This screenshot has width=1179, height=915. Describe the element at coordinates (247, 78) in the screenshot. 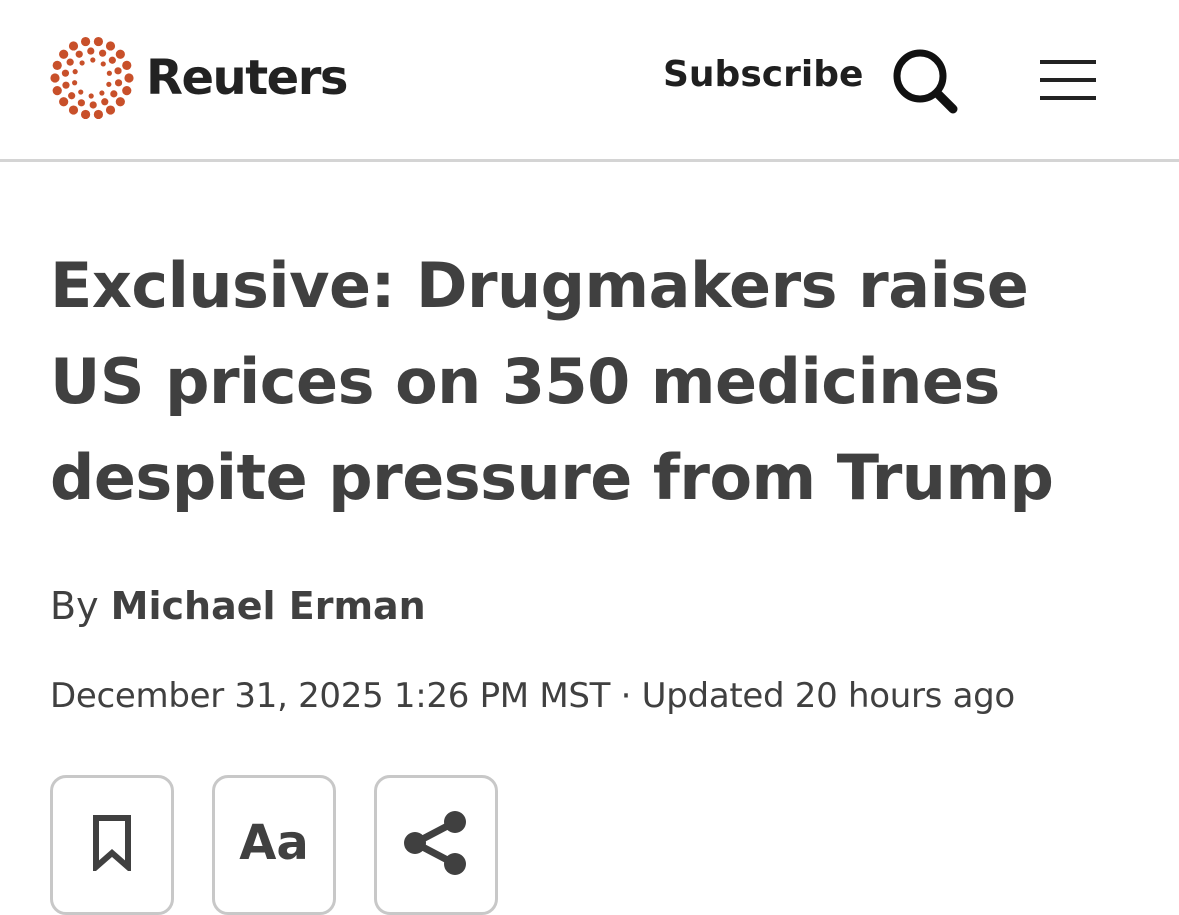

I see `brand-name: Reuters` at that location.